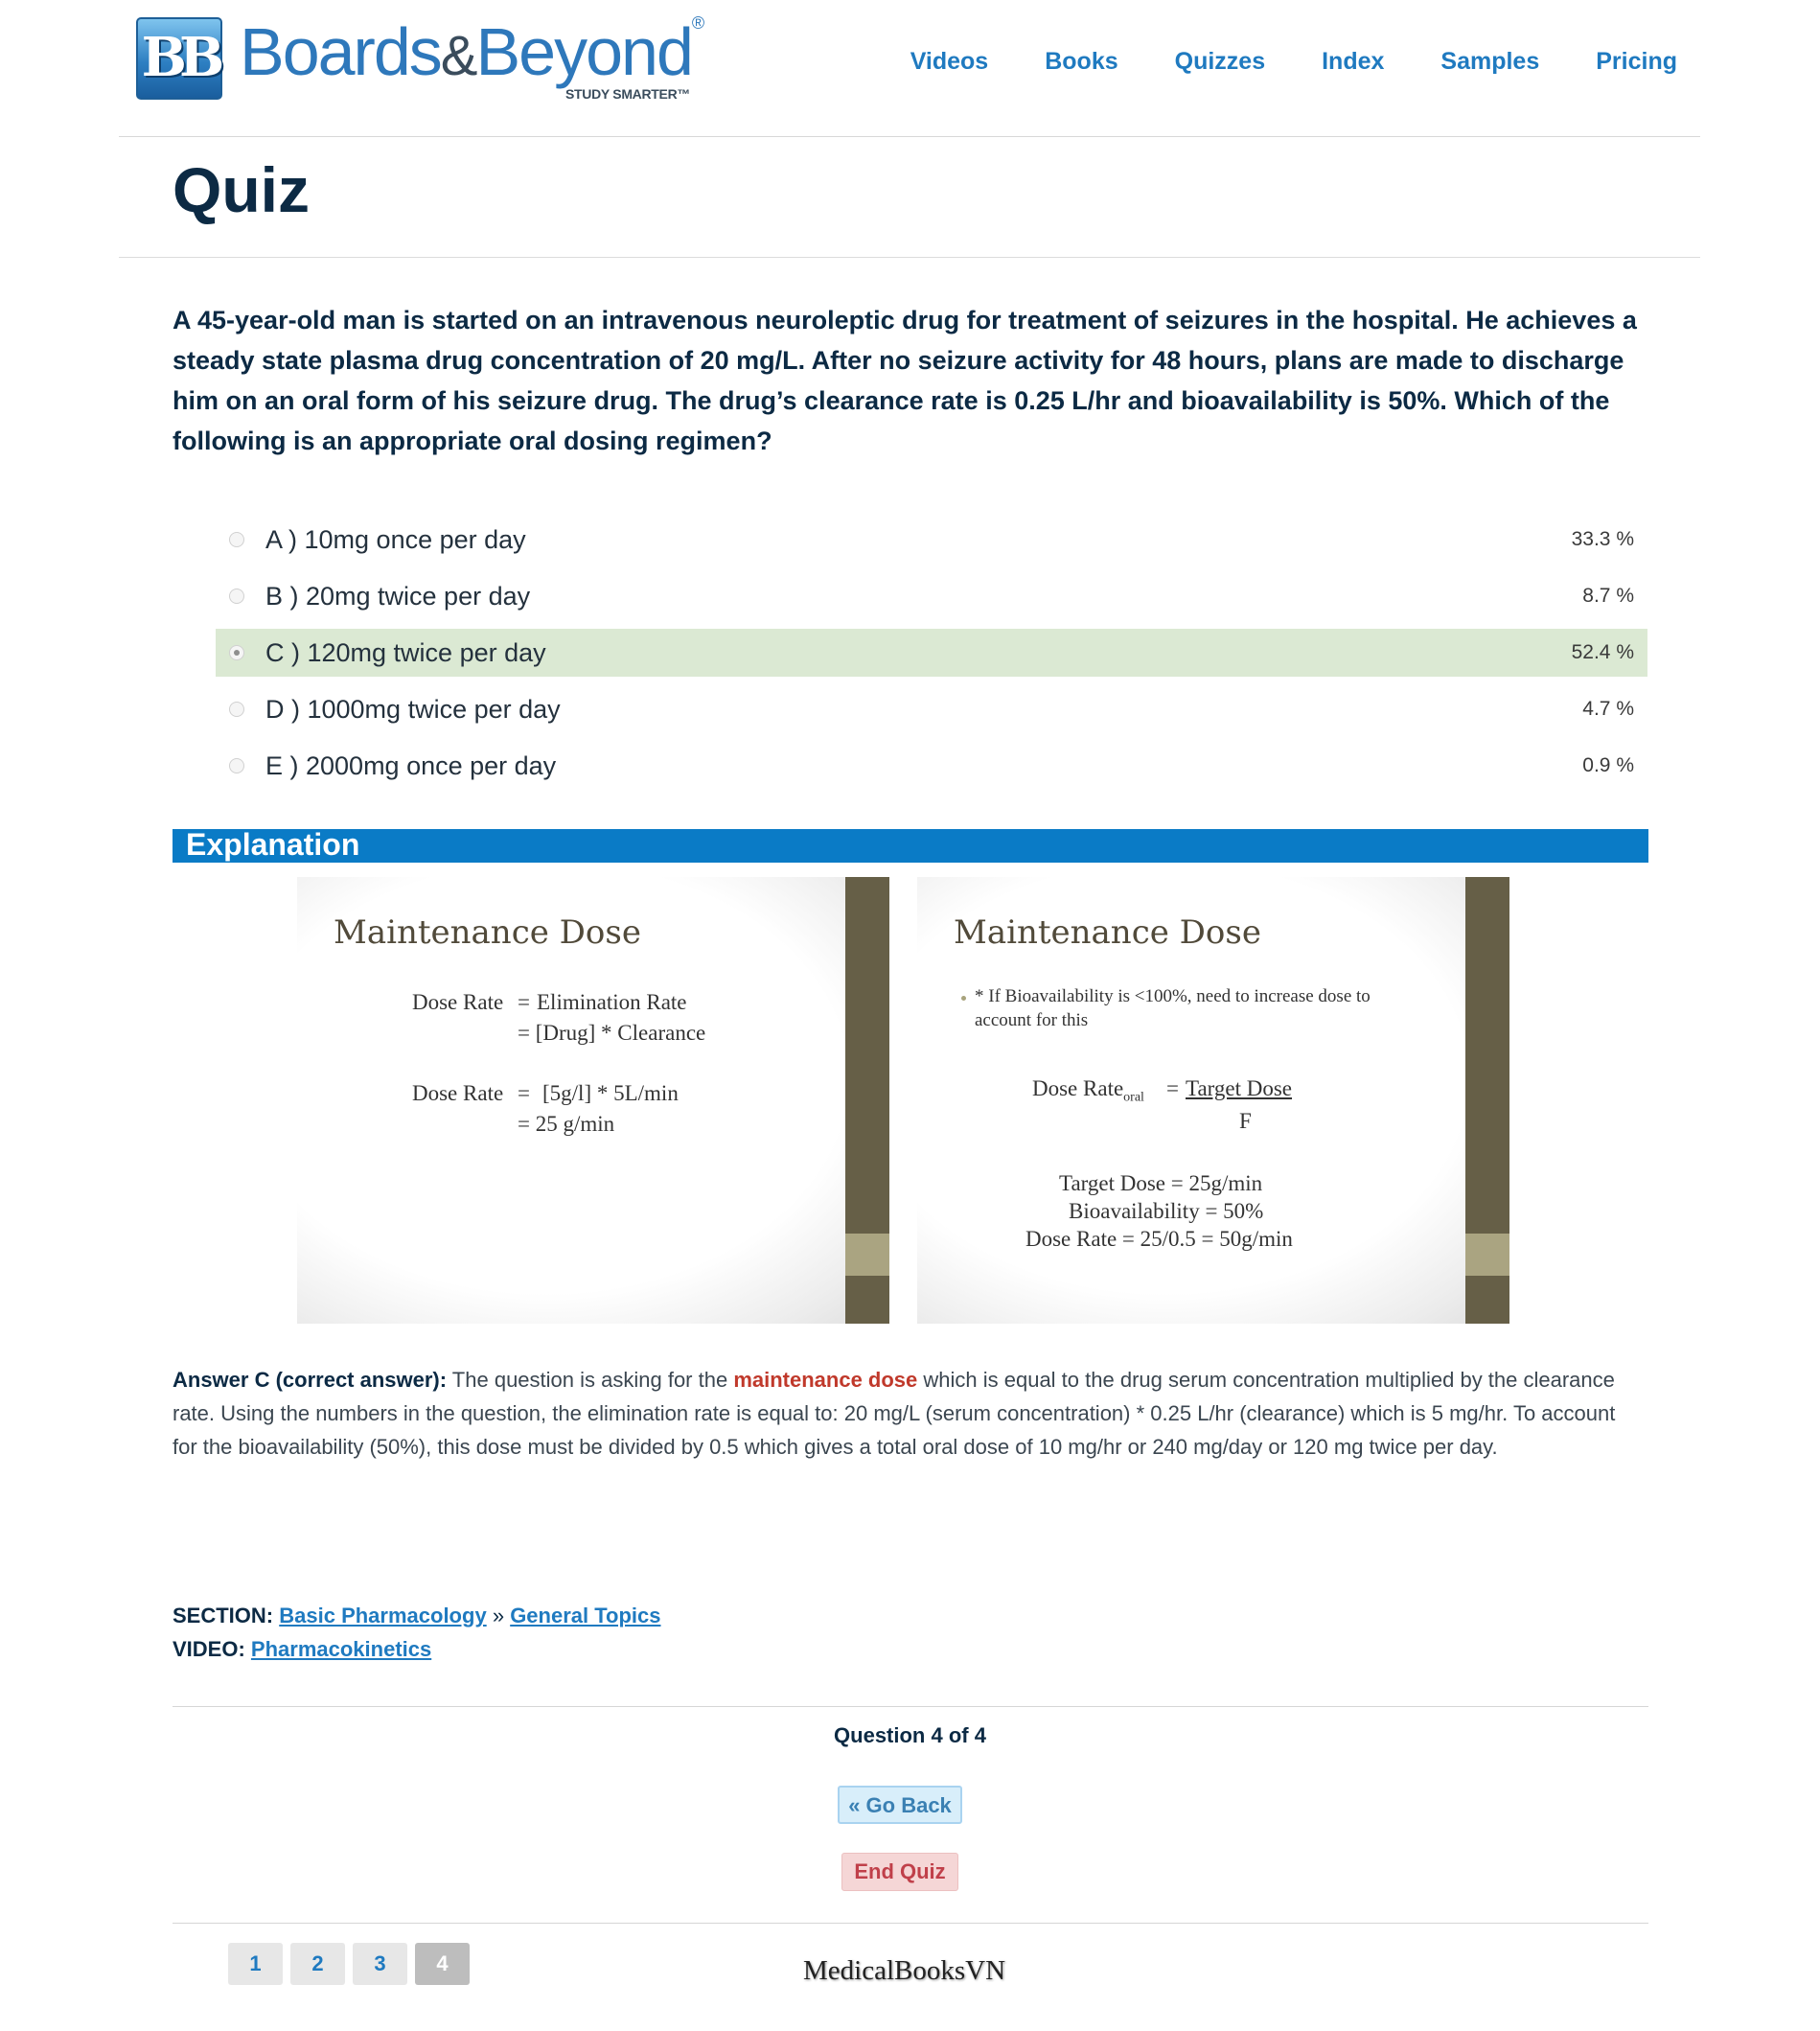  Describe the element at coordinates (1078, 1088) in the screenshot. I see `formula-dose-rate: Dose Rate` at that location.